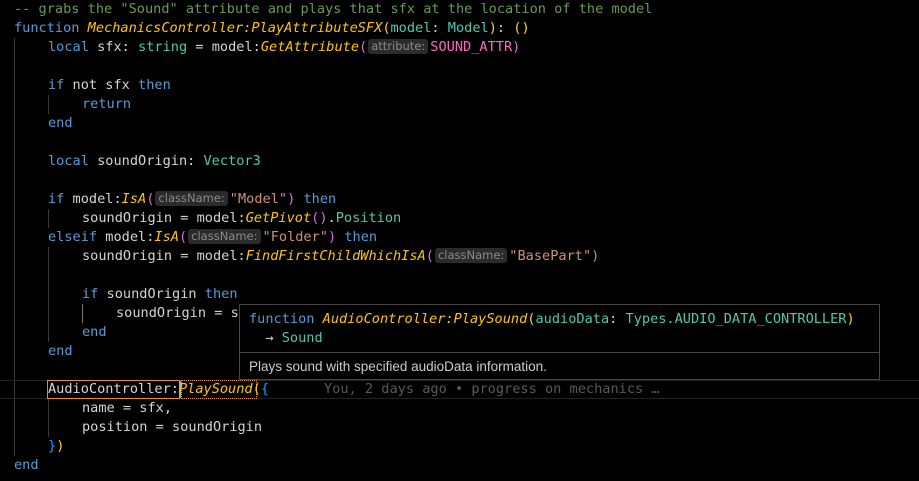 This screenshot has height=481, width=919. I want to click on code-line-20: end, so click(19, 465).